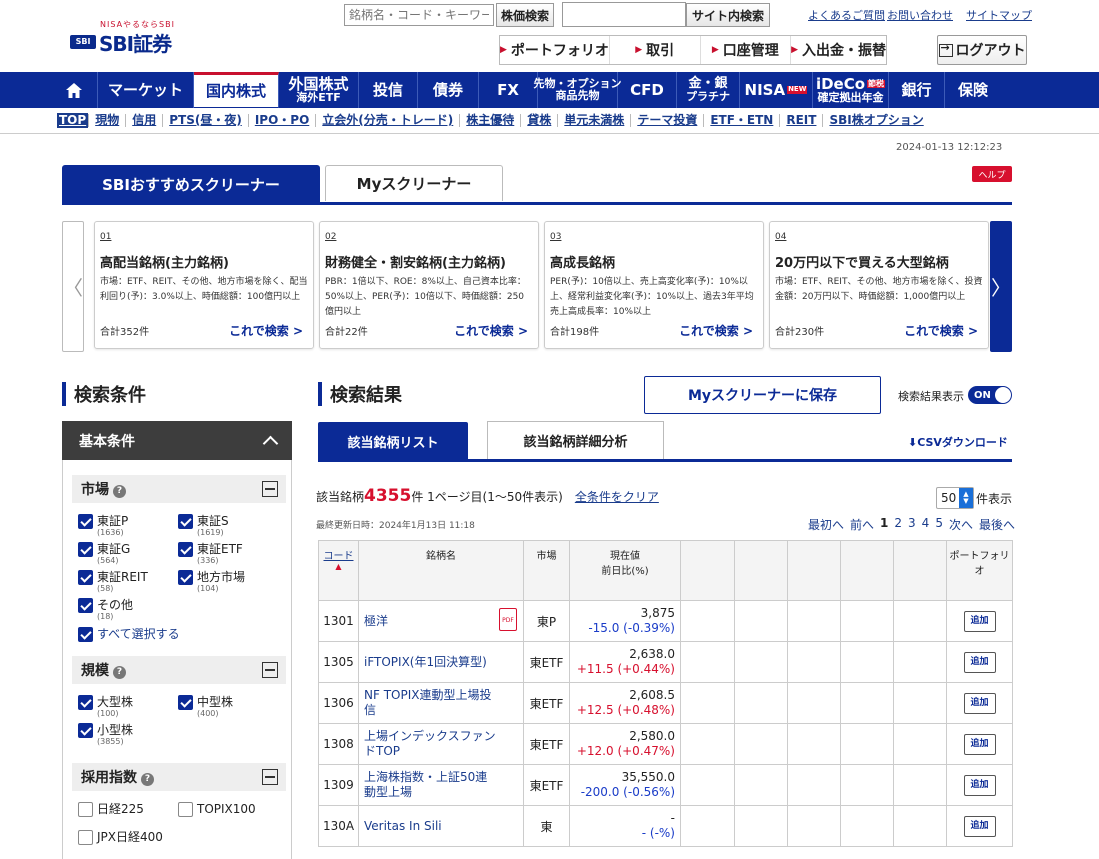 This screenshot has width=1099, height=859. I want to click on nav-fx: FX, so click(508, 90).